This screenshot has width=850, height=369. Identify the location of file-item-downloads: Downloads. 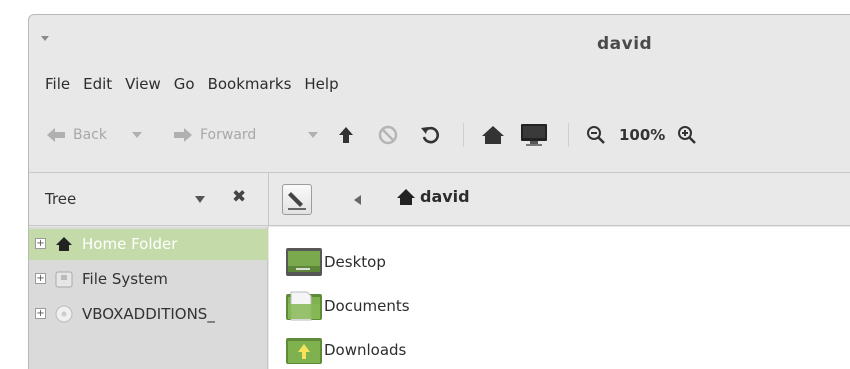
(345, 349).